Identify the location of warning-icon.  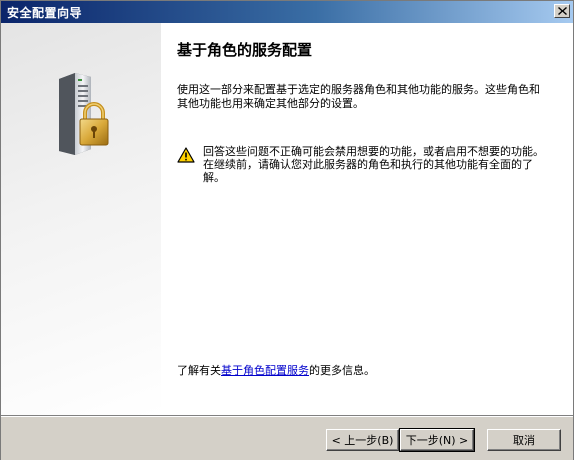
(186, 155).